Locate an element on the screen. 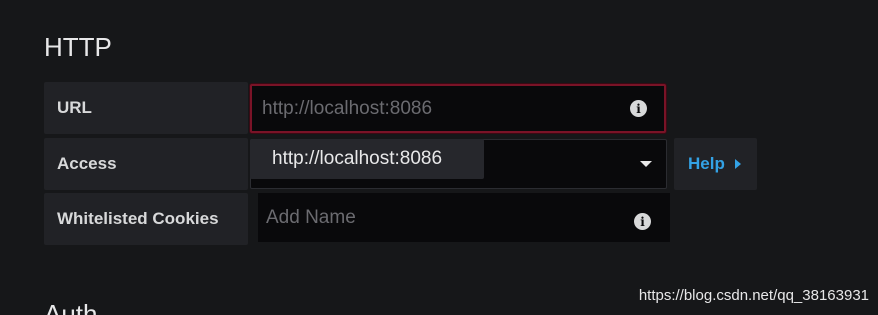 This screenshot has height=315, width=878. access-dropdown-option: http://localhost:8086 is located at coordinates (367, 159).